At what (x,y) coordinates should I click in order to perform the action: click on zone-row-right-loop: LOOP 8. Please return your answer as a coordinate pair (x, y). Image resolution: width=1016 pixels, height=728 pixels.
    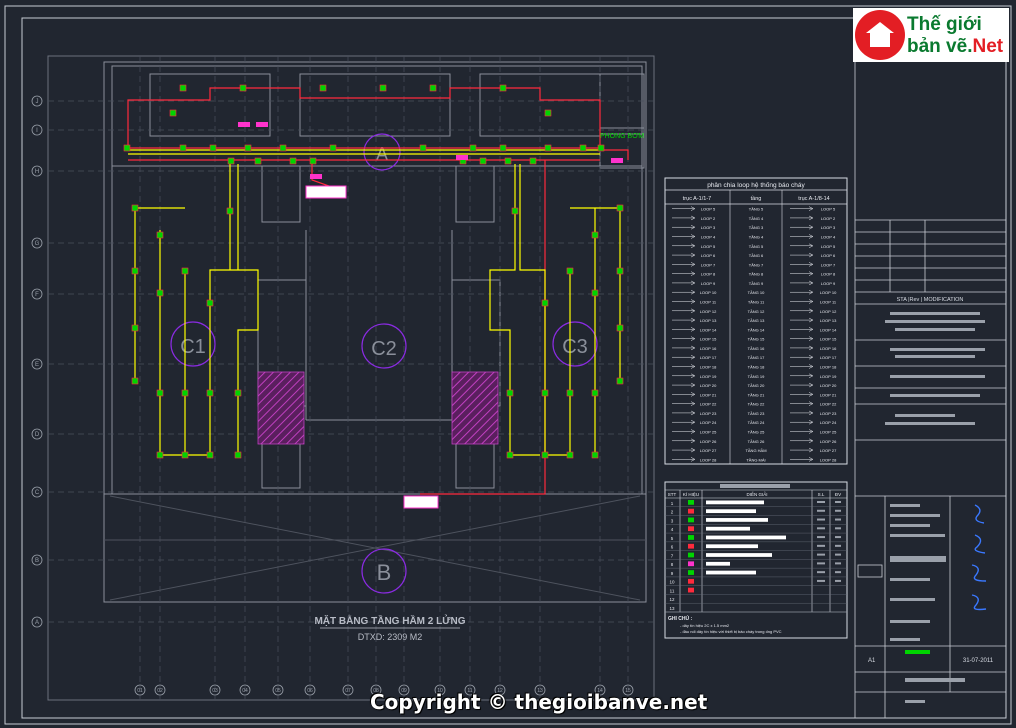
    Looking at the image, I should click on (828, 274).